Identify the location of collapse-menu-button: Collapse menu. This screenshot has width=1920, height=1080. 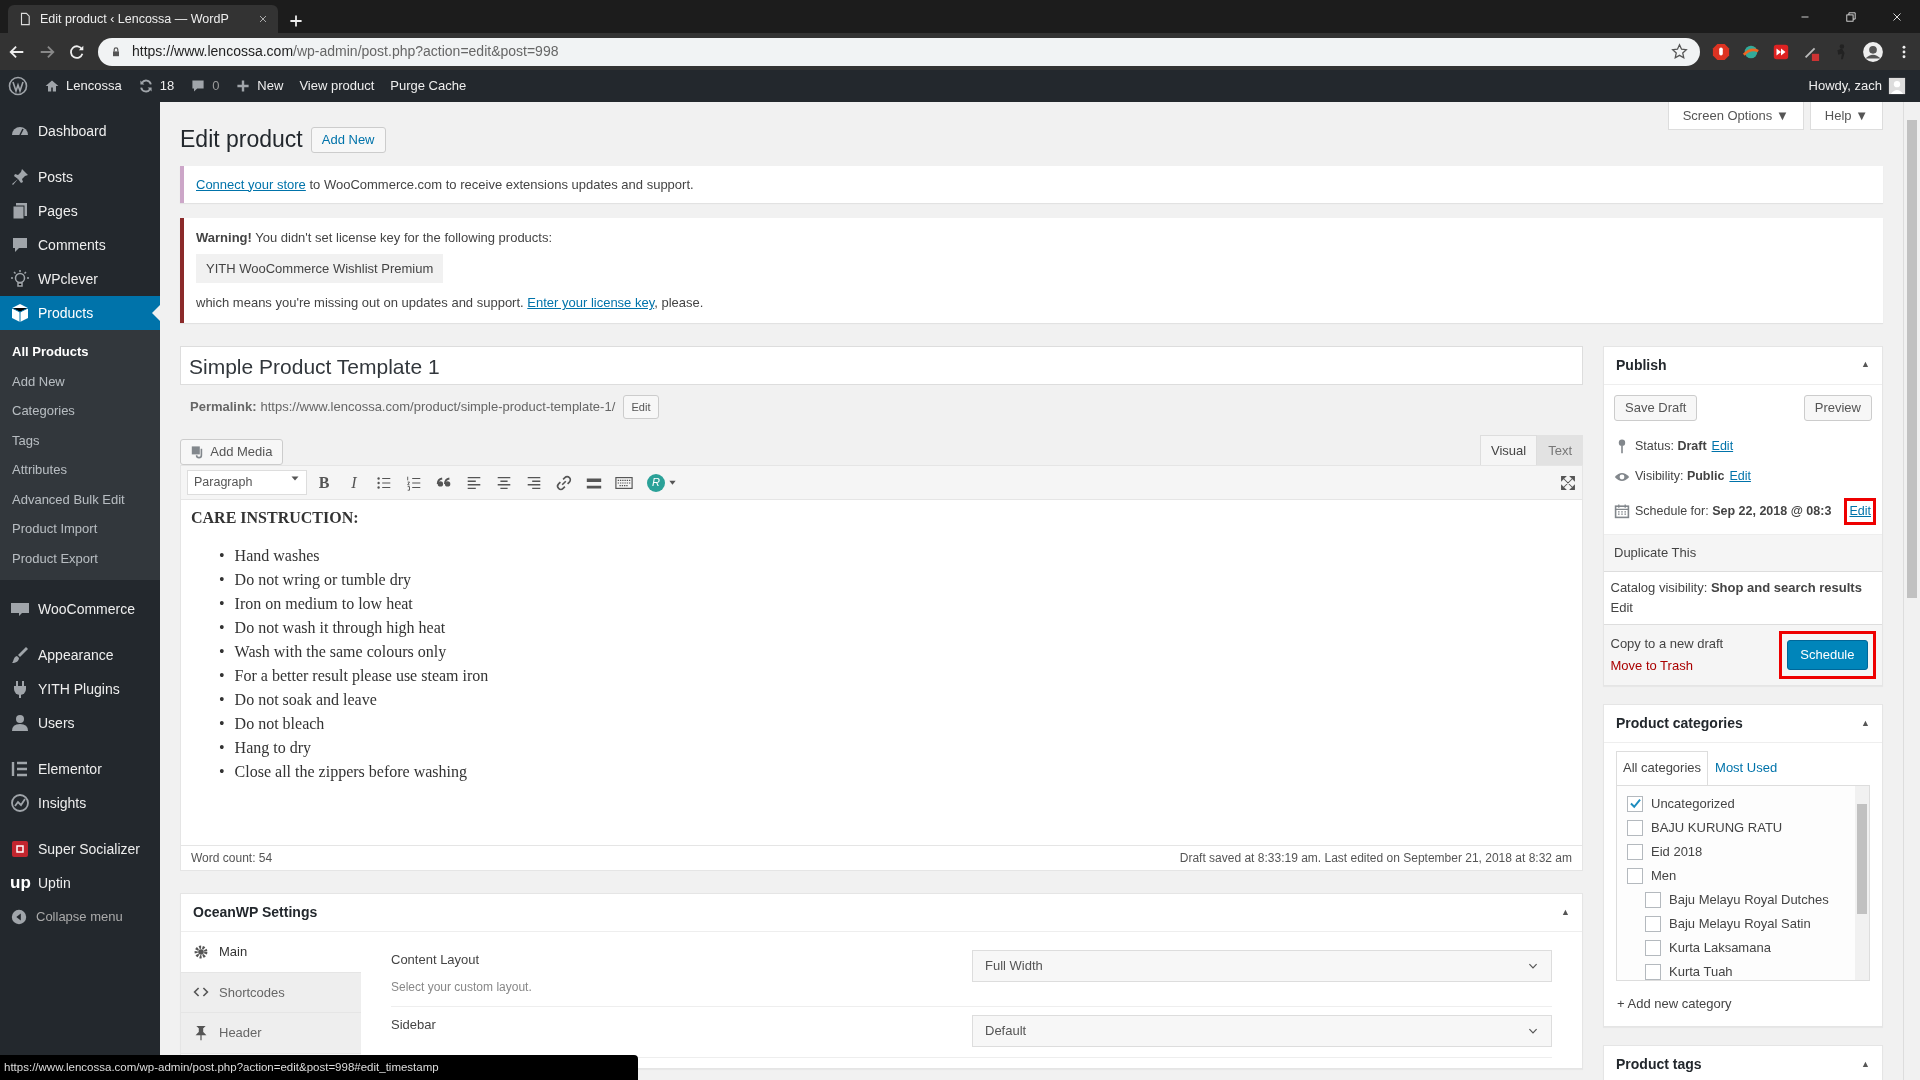
(80, 917).